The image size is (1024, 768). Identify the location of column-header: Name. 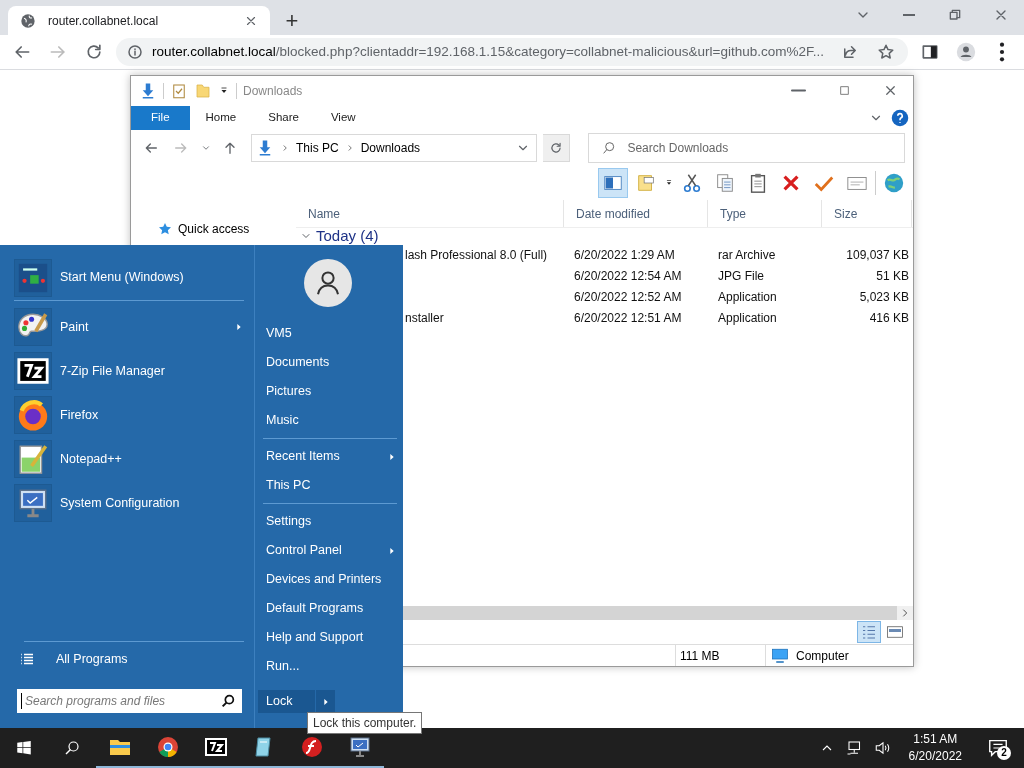
(430, 213).